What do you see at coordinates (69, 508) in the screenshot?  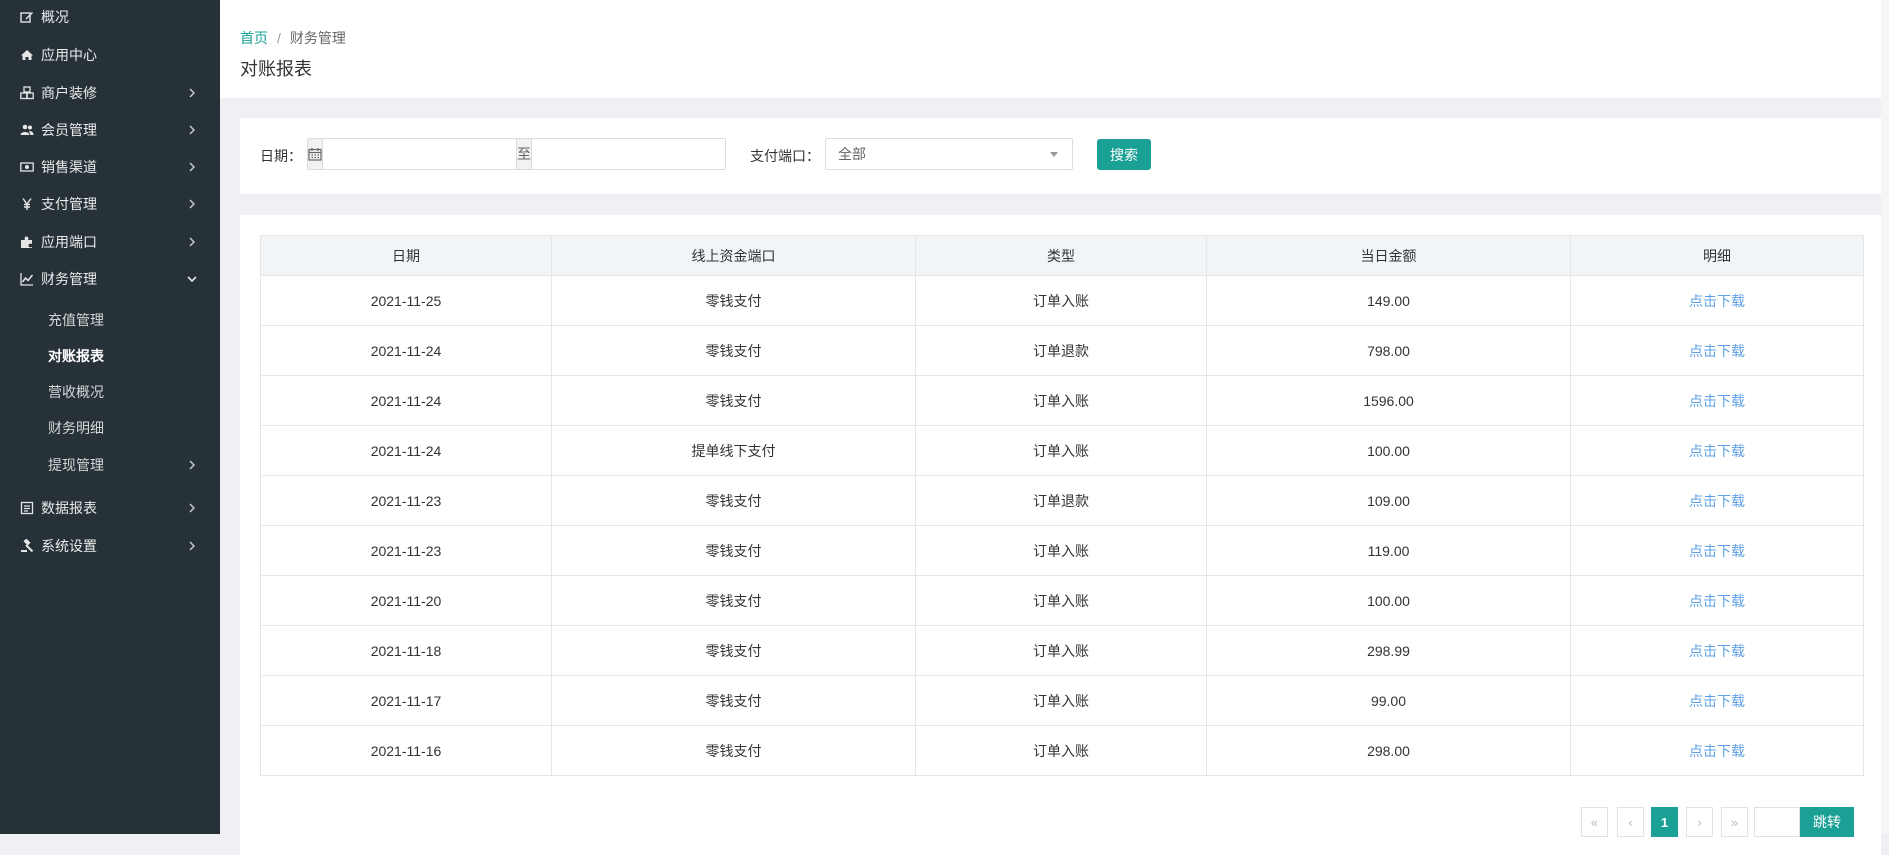 I see `sidebar-item-label: 数据报表` at bounding box center [69, 508].